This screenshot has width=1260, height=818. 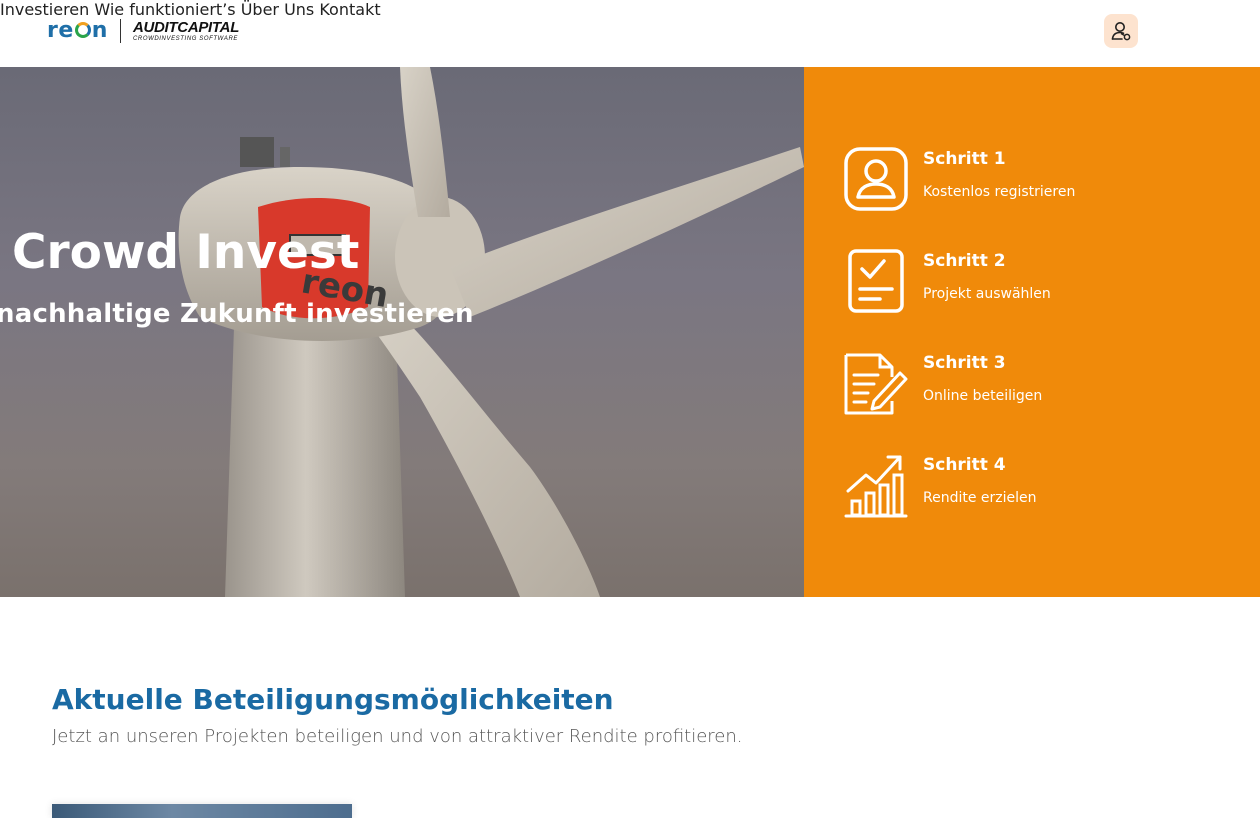 What do you see at coordinates (186, 27) in the screenshot?
I see `auditcapital-wordmark: AUDITCAPITAL` at bounding box center [186, 27].